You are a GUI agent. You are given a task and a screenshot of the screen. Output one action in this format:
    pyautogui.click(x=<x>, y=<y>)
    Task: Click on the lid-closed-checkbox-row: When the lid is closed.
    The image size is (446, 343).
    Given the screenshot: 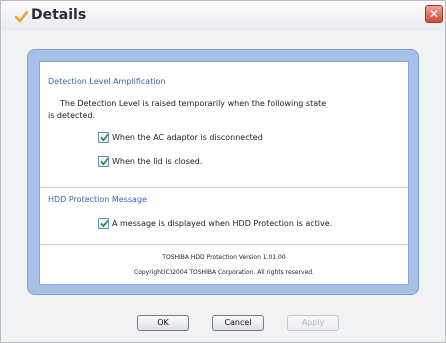 What is the action you would take?
    pyautogui.click(x=150, y=161)
    